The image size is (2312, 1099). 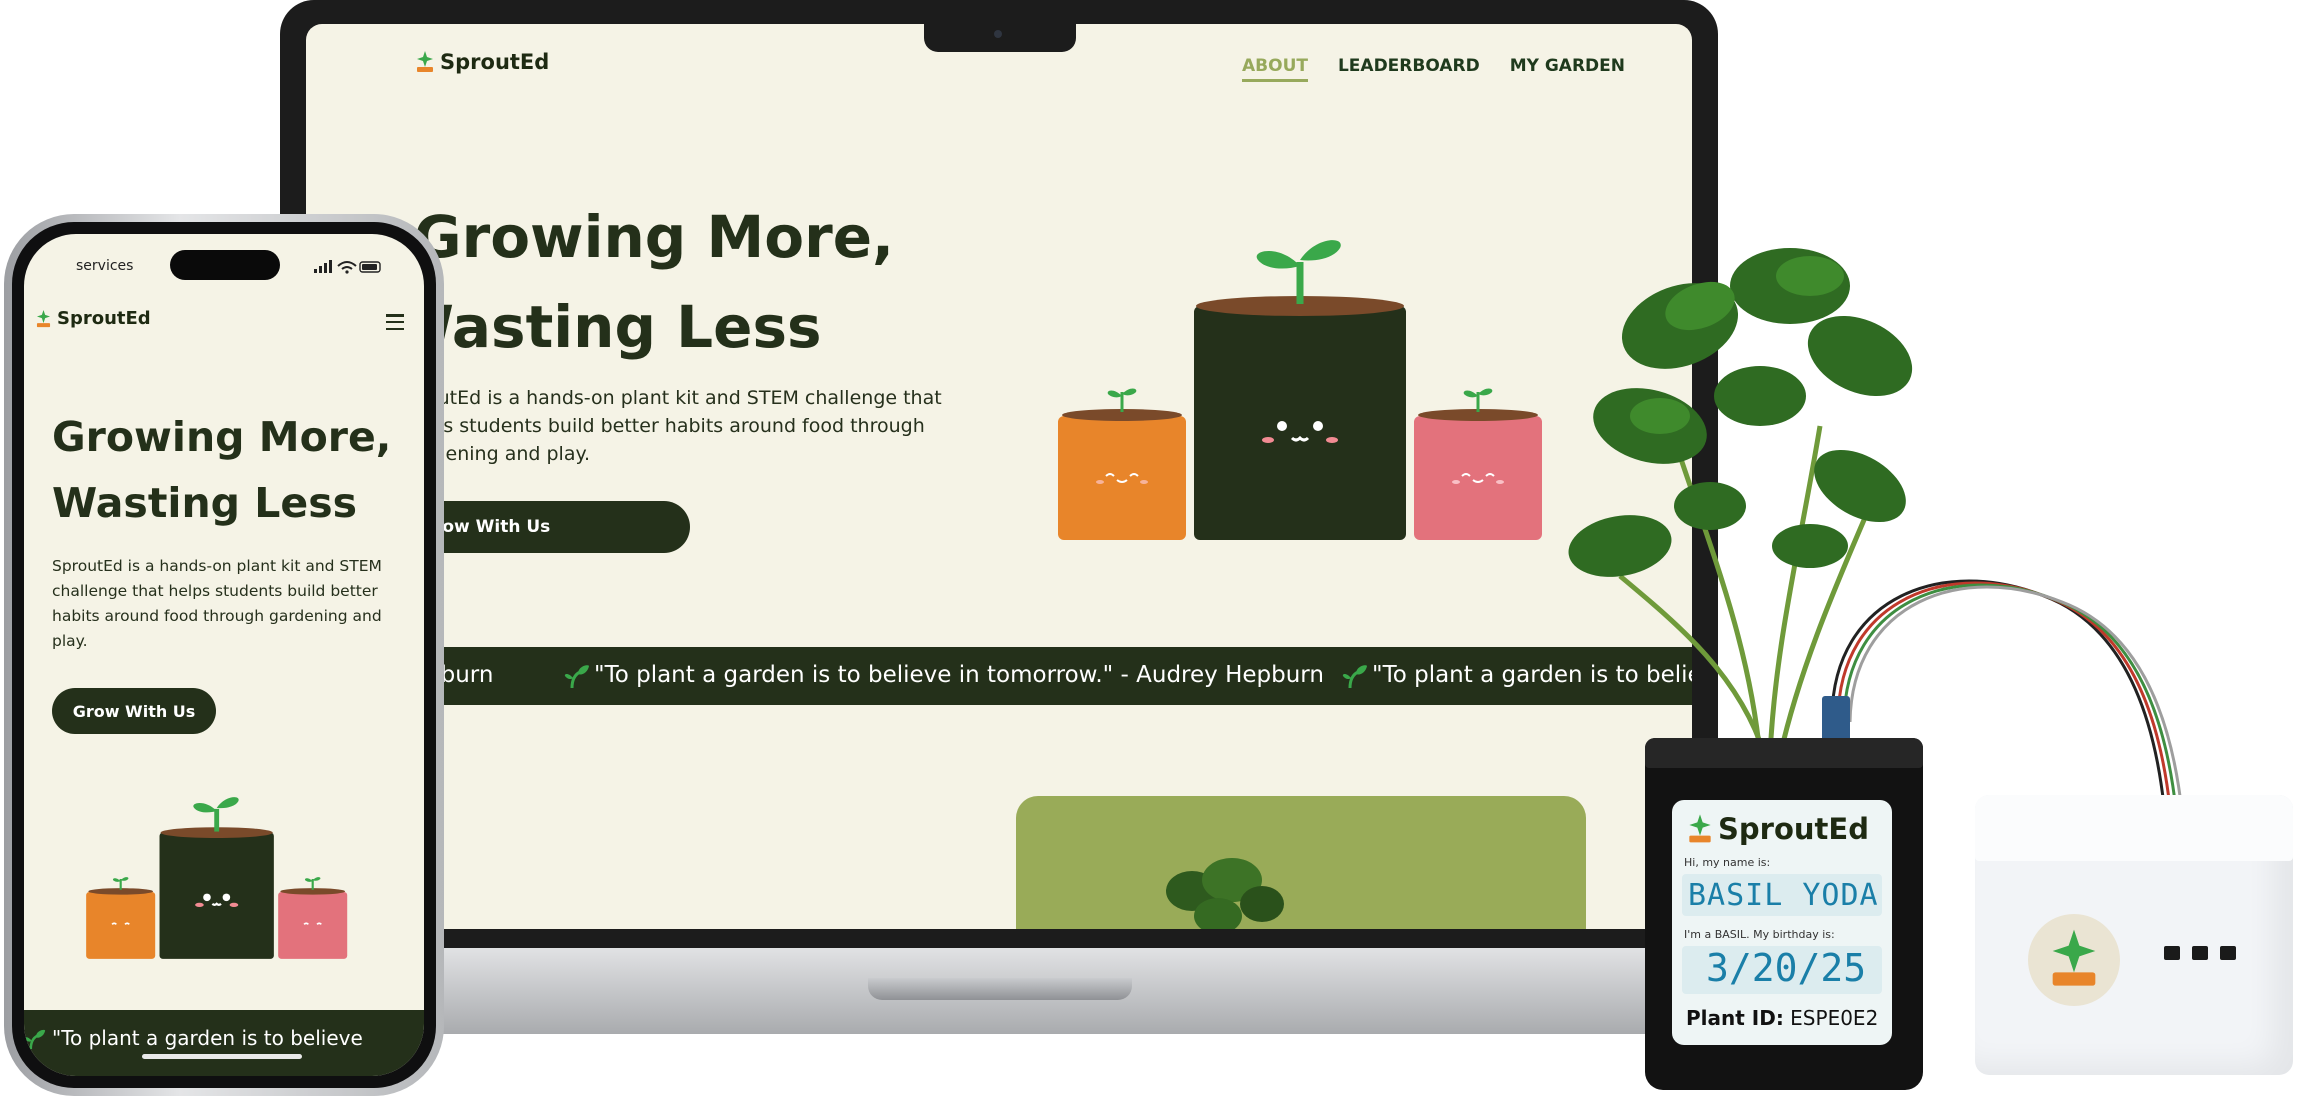 I want to click on camera-icon, so click(x=998, y=34).